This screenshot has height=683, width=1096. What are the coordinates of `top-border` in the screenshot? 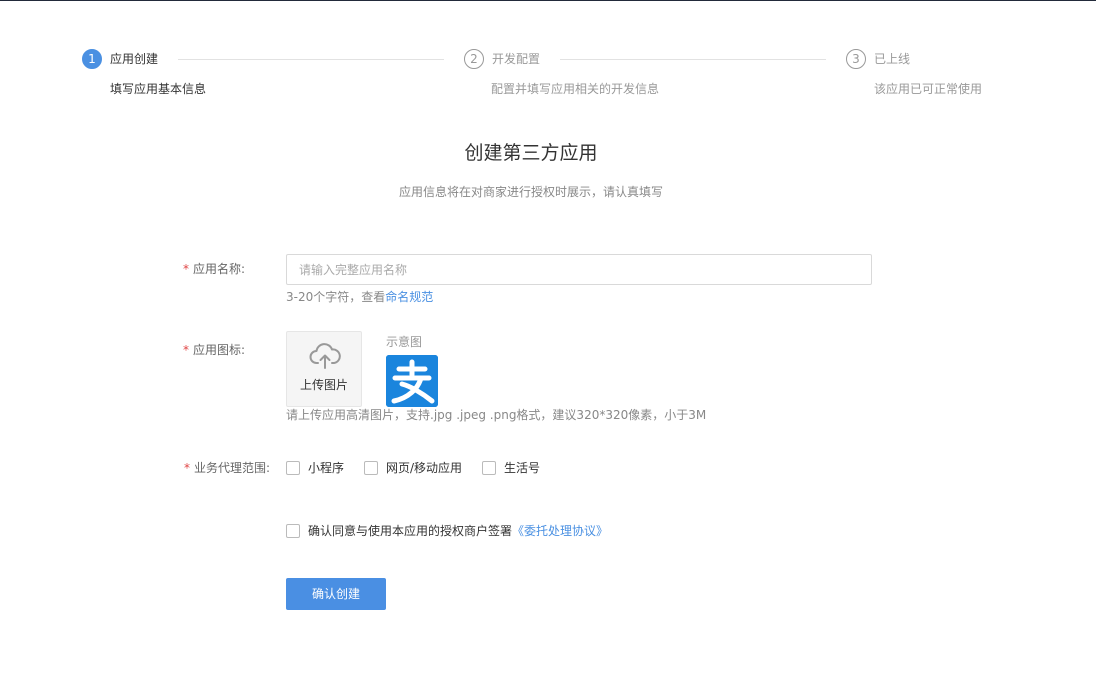 It's located at (548, 0).